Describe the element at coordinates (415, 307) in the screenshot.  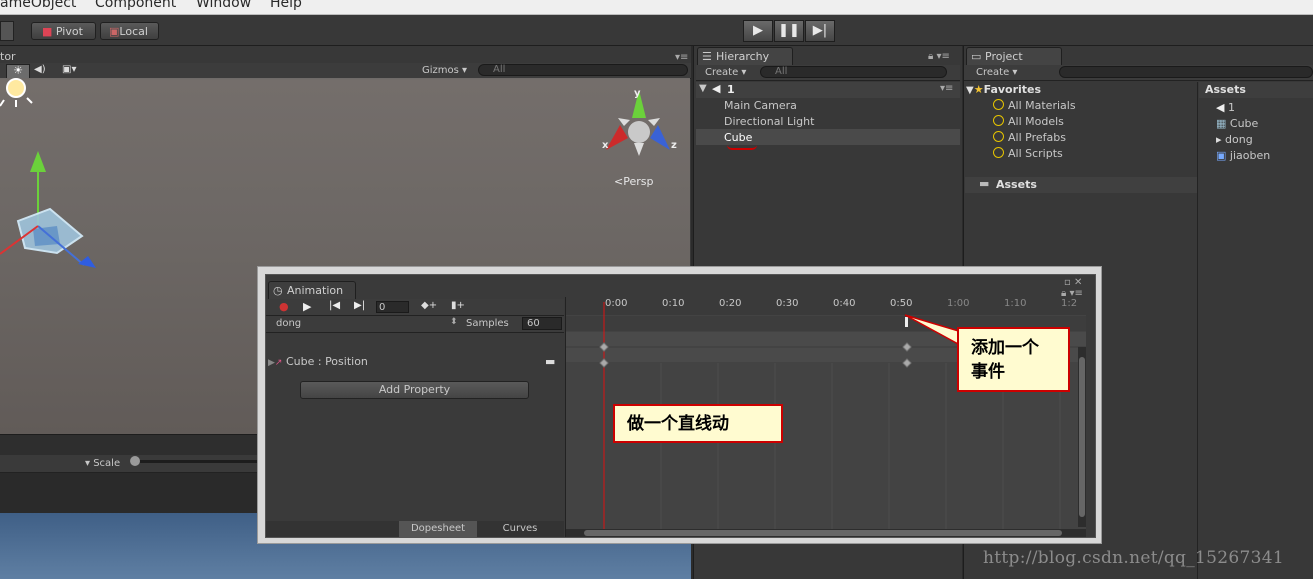
I see `animation-controls: ● ▶ |◀ ▶| 0 ◆+ ▮+` at that location.